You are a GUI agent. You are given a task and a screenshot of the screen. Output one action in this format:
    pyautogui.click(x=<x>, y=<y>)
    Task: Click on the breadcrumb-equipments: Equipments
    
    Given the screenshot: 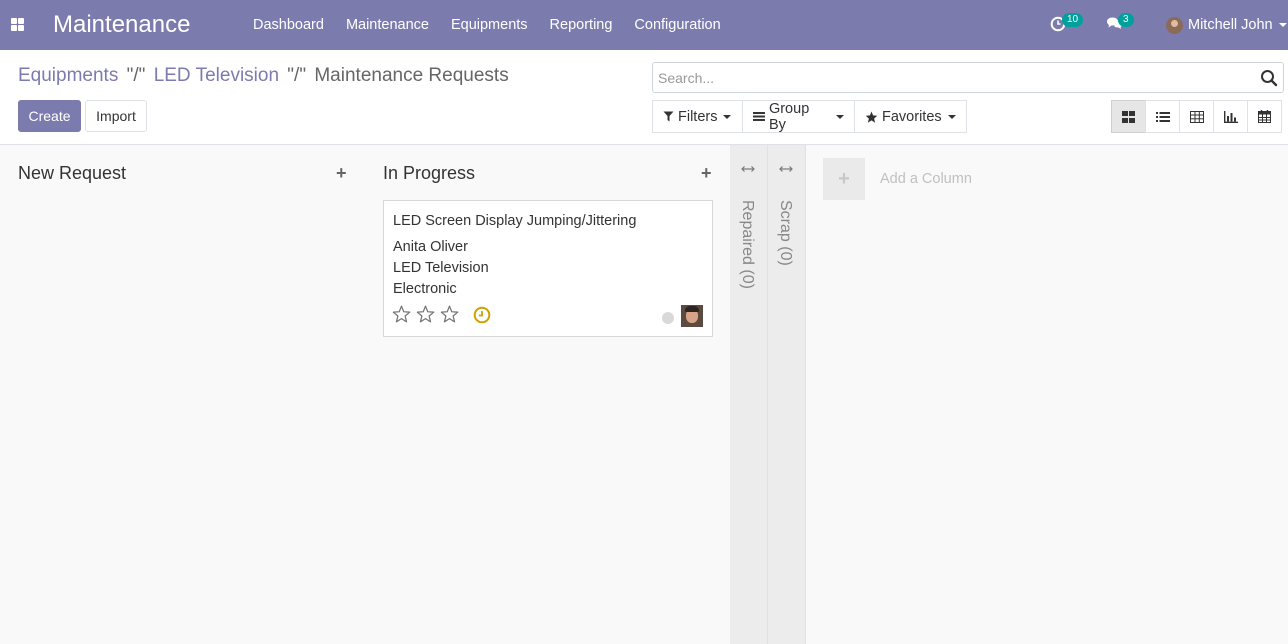 What is the action you would take?
    pyautogui.click(x=68, y=75)
    